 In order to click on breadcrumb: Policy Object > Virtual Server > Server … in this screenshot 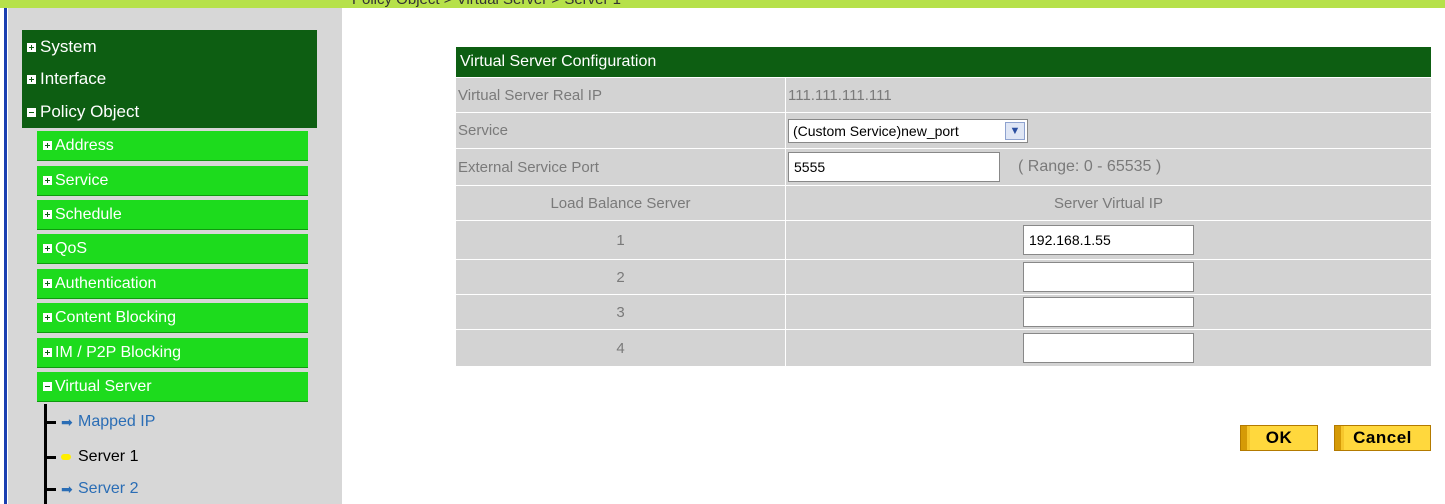, I will do `click(486, 4)`.